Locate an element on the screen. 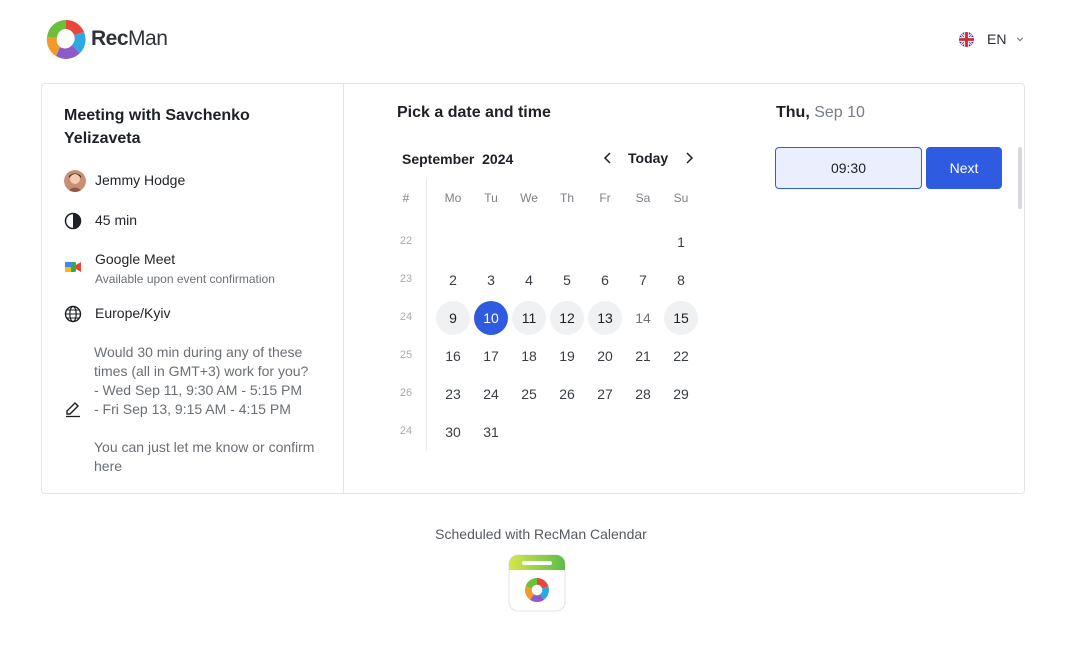 The image size is (1082, 668). weekday-header: Mo is located at coordinates (453, 198).